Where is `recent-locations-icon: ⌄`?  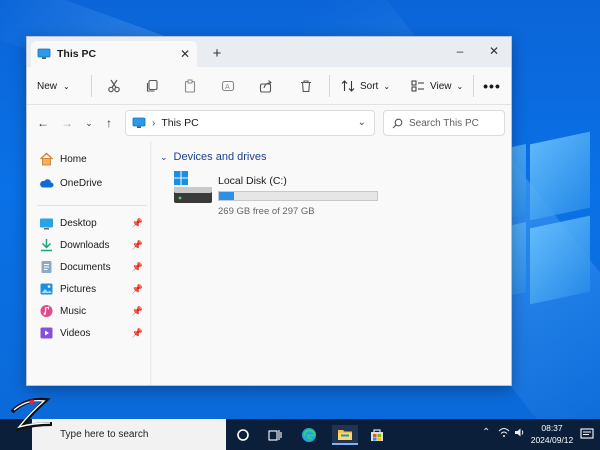
recent-locations-icon: ⌄ is located at coordinates (89, 123).